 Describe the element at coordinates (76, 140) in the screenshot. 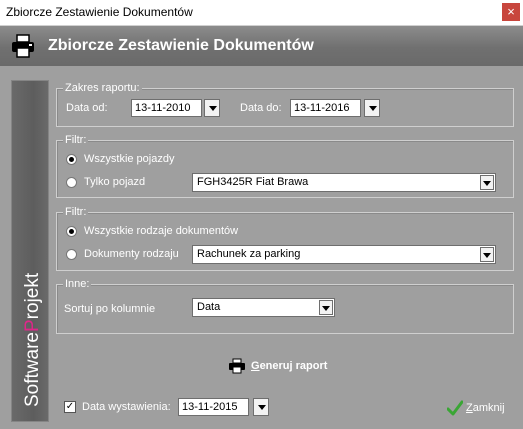

I see `vehicle-filter-legend: Filtr:` at that location.